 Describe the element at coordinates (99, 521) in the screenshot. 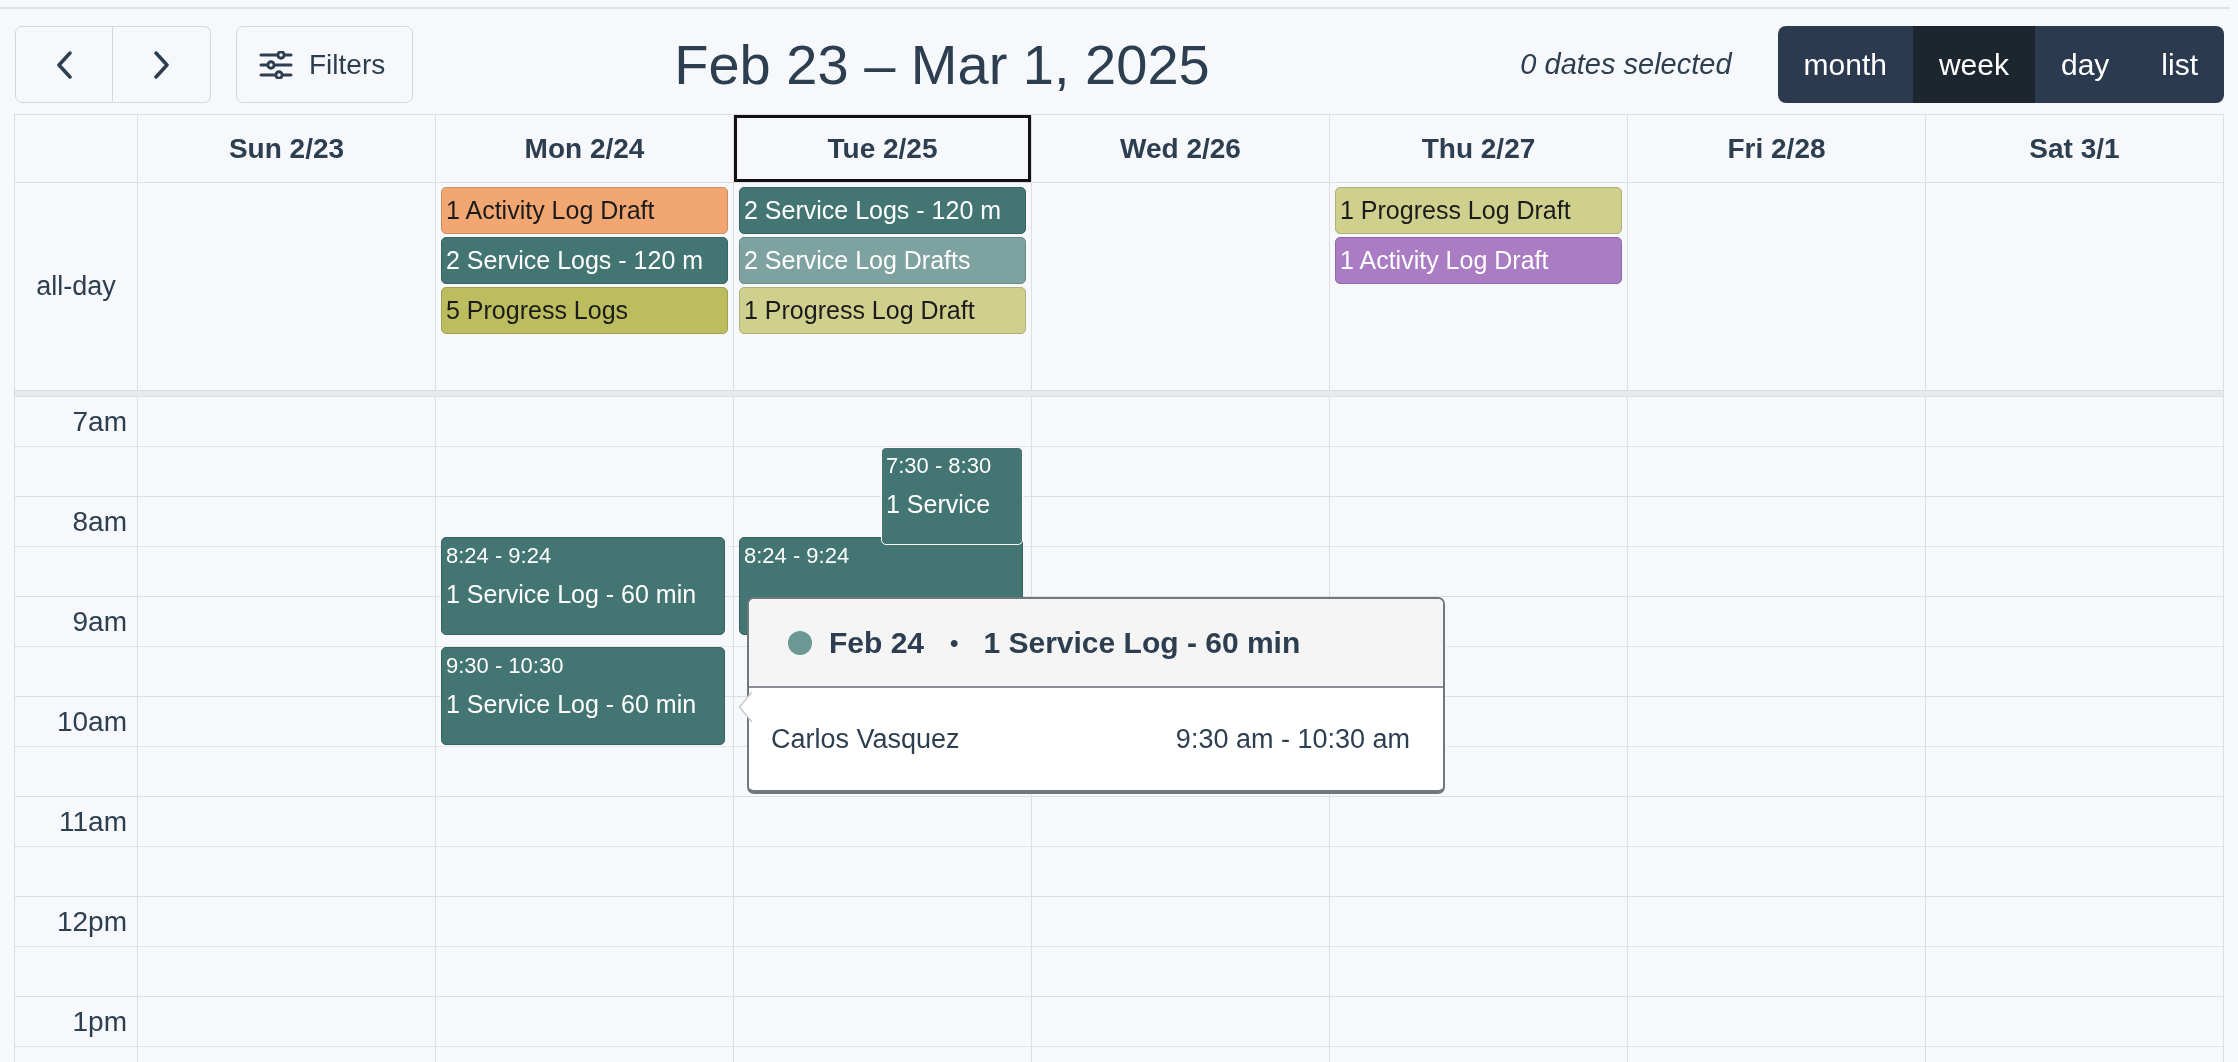

I see `time-label: 8am` at that location.